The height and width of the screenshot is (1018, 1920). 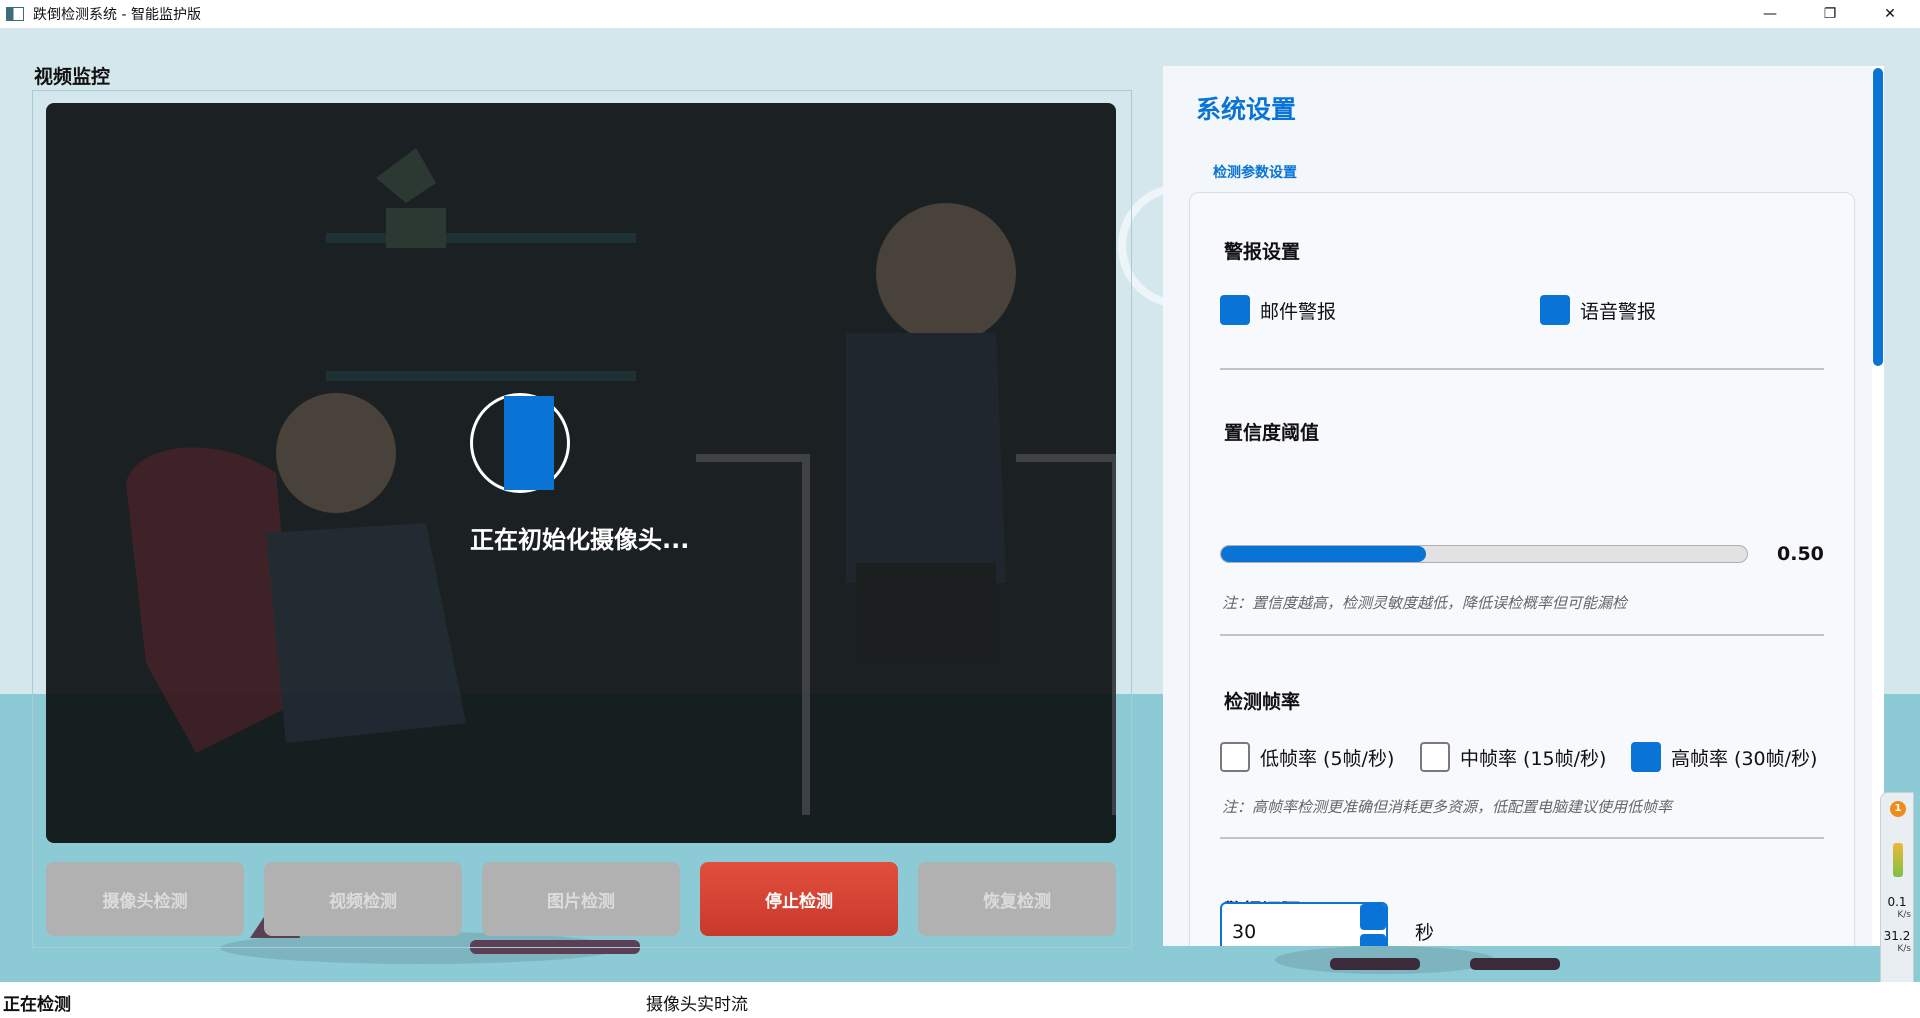 What do you see at coordinates (1324, 554) in the screenshot?
I see `confidence-slider-fill` at bounding box center [1324, 554].